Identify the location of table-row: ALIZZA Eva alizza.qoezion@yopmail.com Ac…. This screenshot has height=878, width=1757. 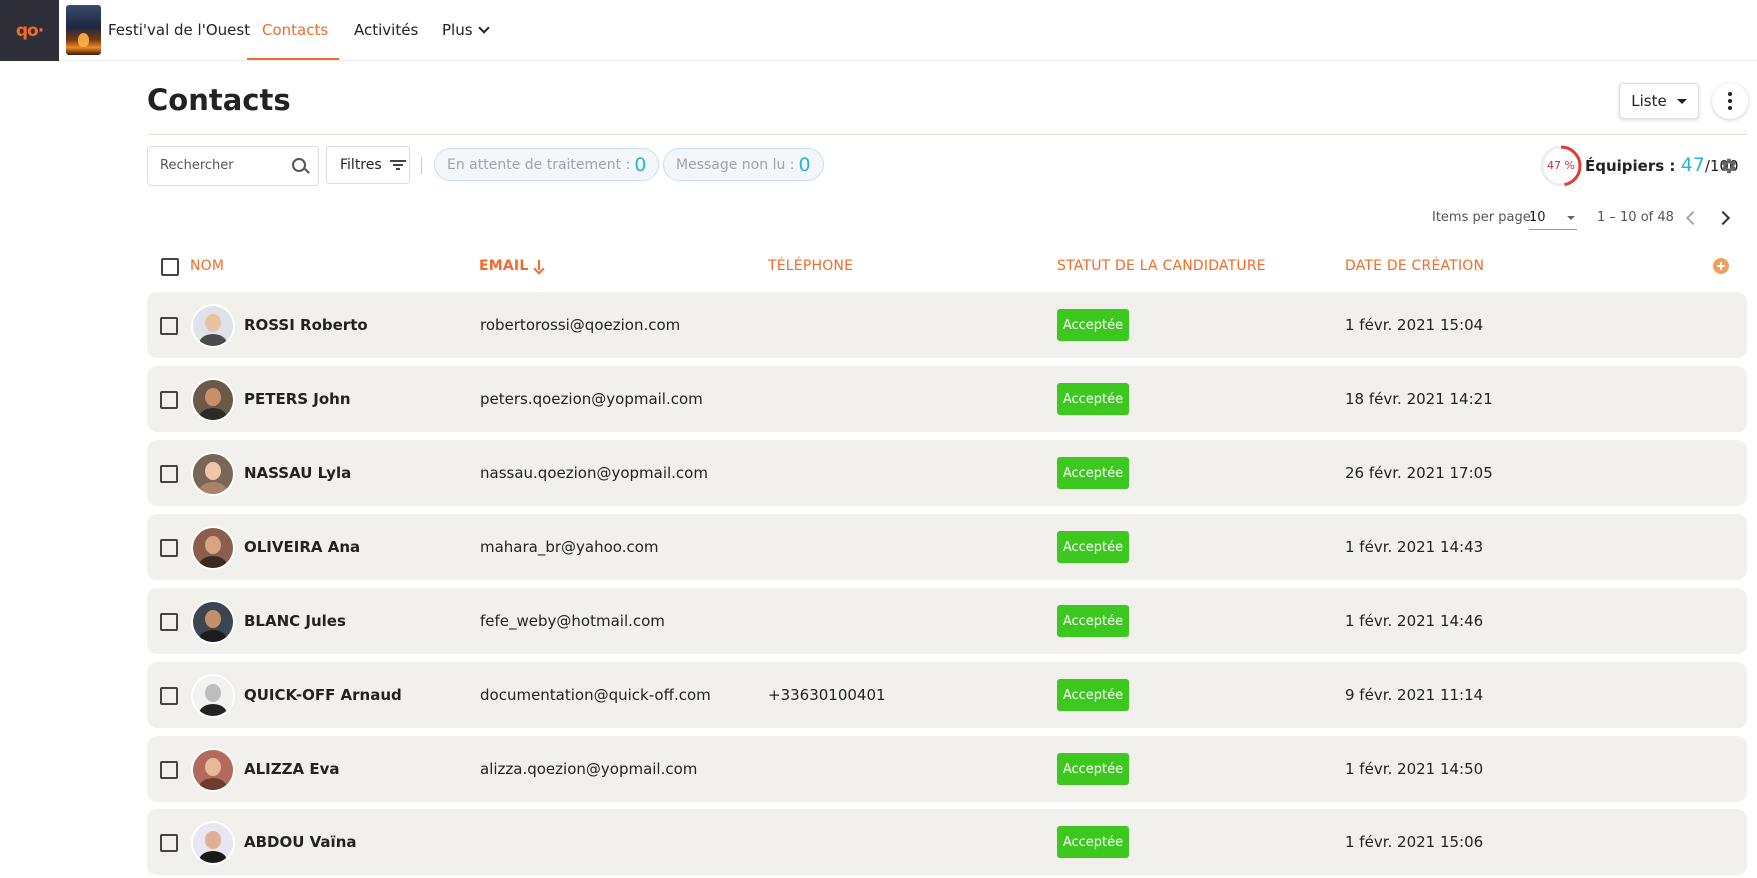
(947, 769).